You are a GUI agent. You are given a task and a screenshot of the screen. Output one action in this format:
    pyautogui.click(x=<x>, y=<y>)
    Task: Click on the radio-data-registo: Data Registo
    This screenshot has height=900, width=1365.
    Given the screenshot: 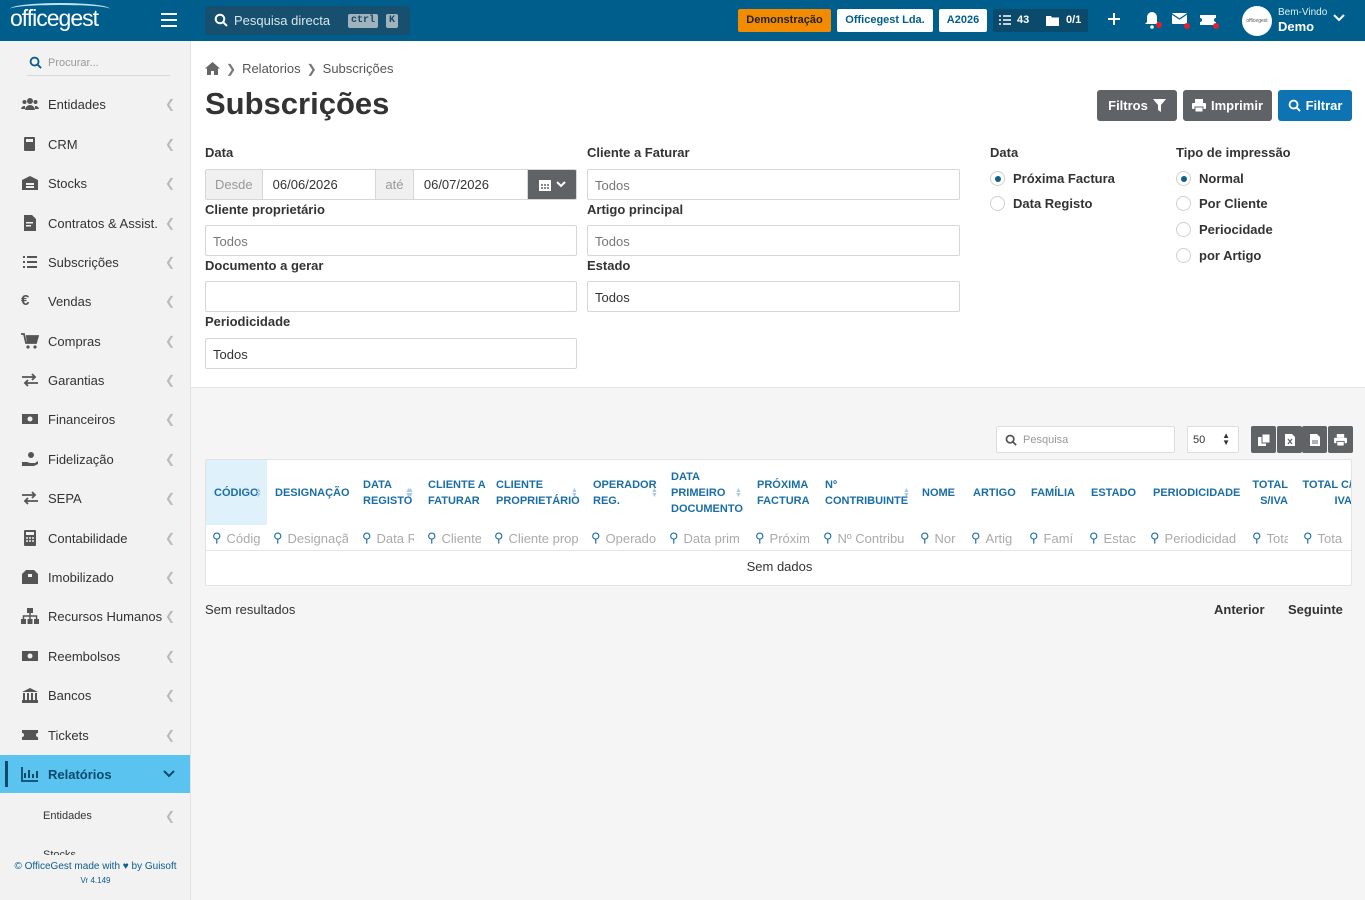 What is the action you would take?
    pyautogui.click(x=1041, y=203)
    